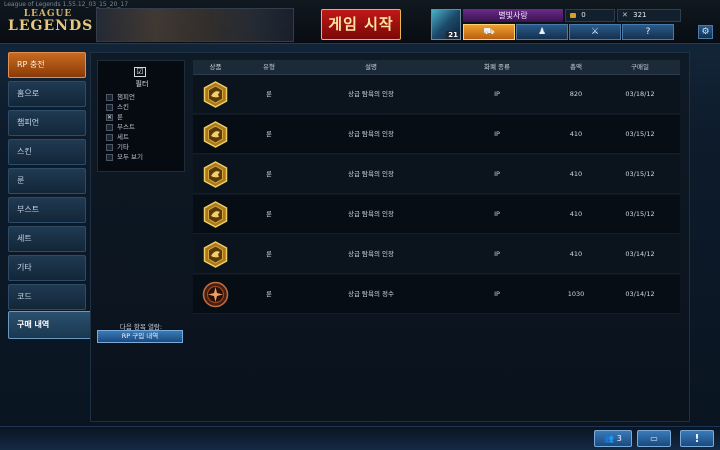 The height and width of the screenshot is (450, 720). What do you see at coordinates (109, 117) in the screenshot?
I see `checkbox-checked: ✕` at bounding box center [109, 117].